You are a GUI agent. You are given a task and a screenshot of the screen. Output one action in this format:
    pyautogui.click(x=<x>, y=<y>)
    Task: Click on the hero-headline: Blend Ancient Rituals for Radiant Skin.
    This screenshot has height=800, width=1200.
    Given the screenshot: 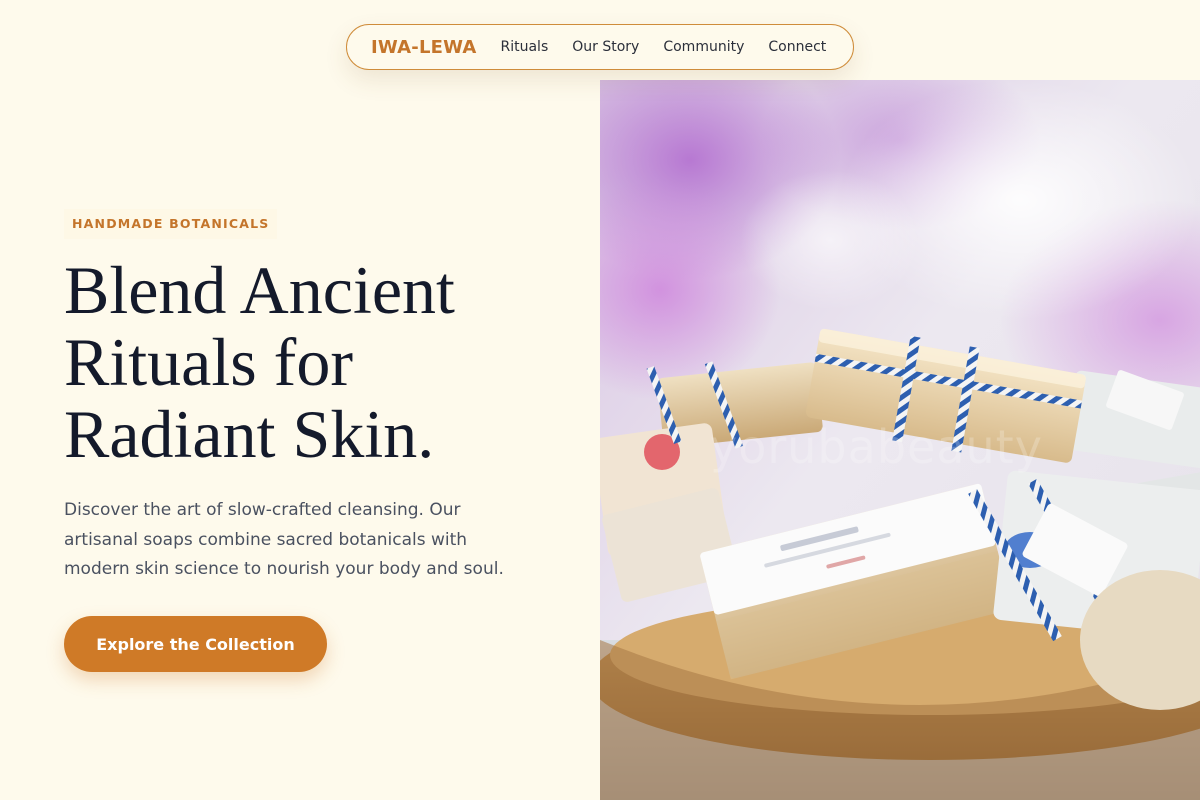 What is the action you would take?
    pyautogui.click(x=324, y=362)
    